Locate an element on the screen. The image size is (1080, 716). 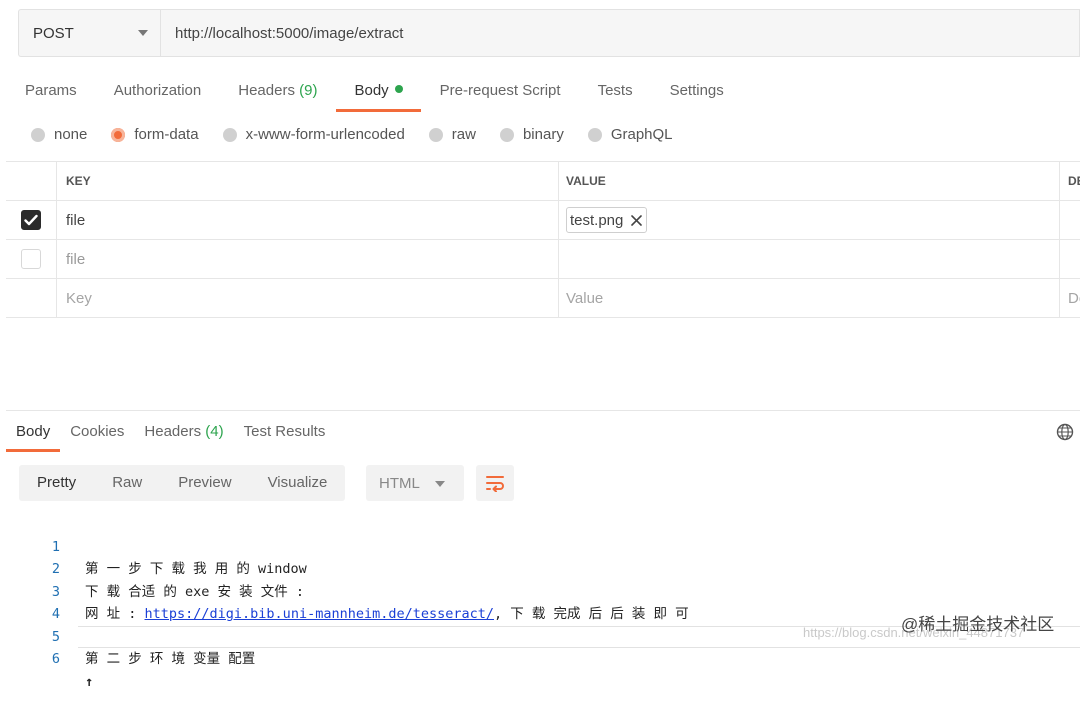
url-input: http://localhost:5000/image/extract is located at coordinates (620, 33).